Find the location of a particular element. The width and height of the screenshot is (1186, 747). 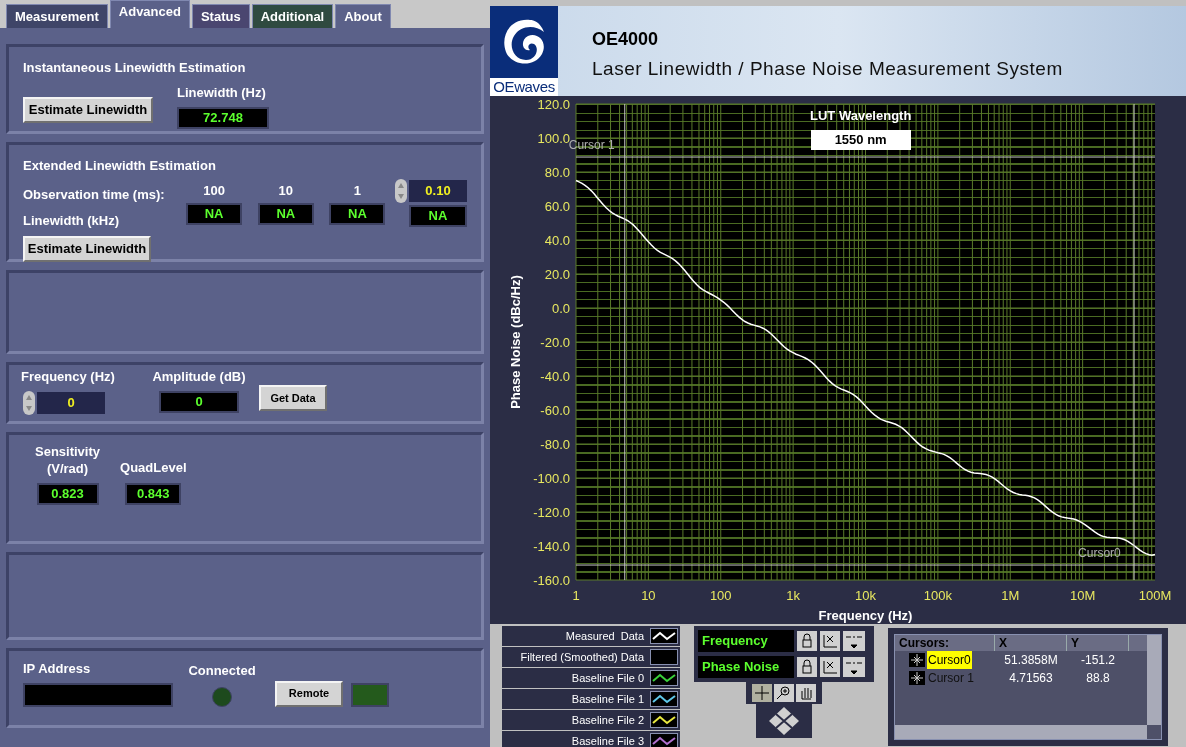

value-display: 0.823 is located at coordinates (67, 494).